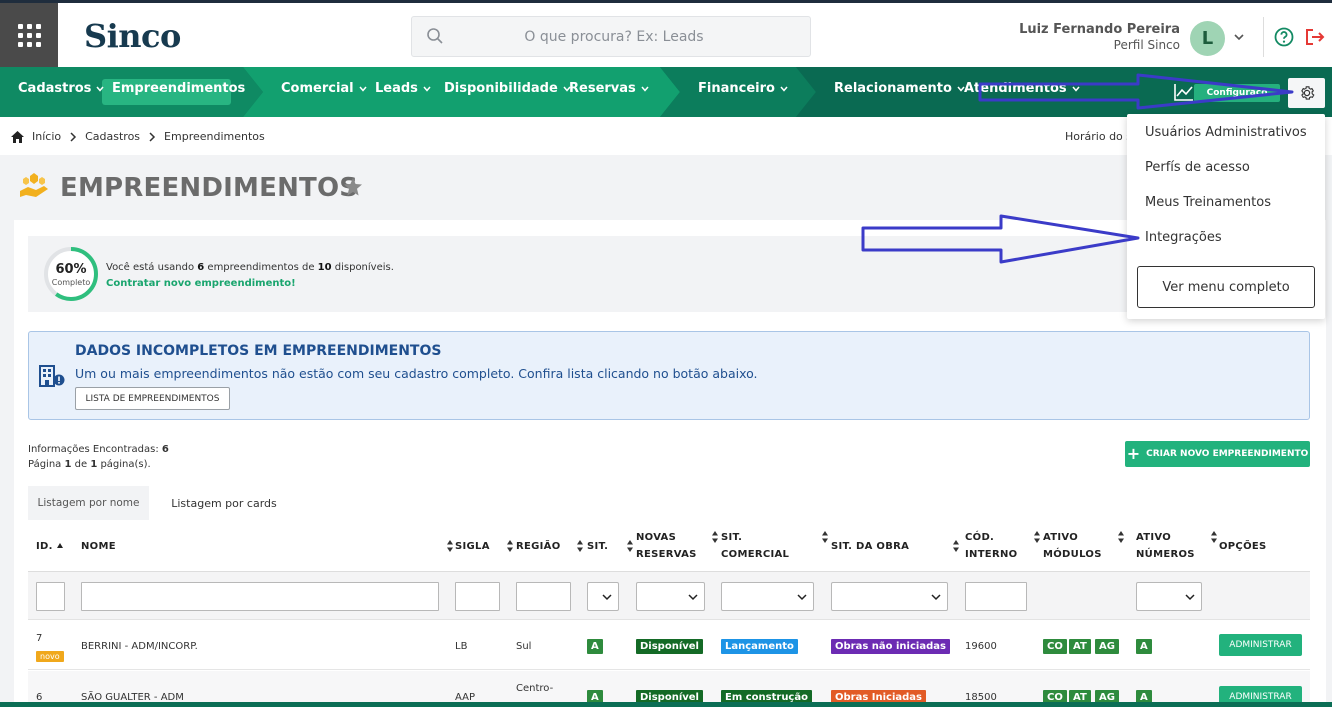  I want to click on col-sit: SIT., so click(597, 546).